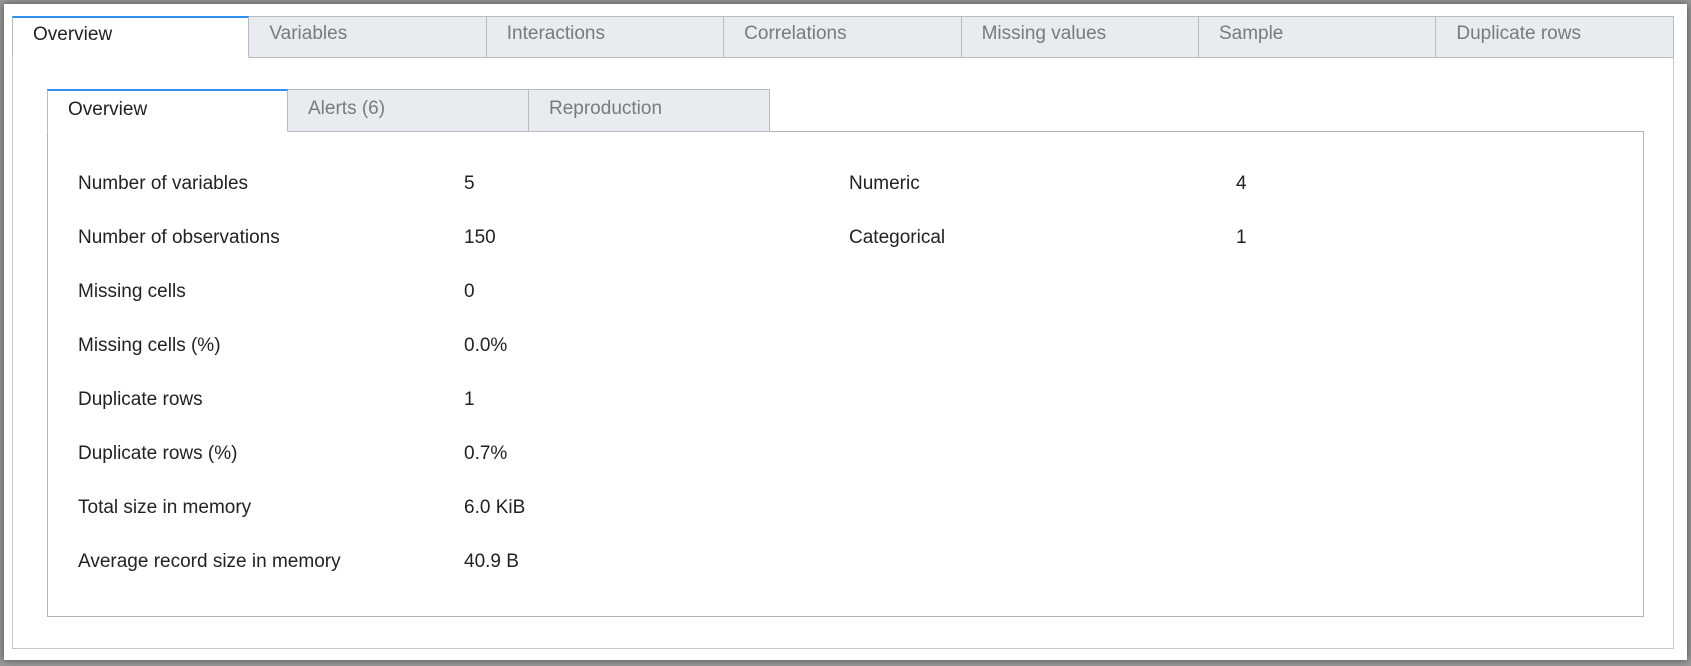  I want to click on stat-value: 0.0%, so click(486, 345).